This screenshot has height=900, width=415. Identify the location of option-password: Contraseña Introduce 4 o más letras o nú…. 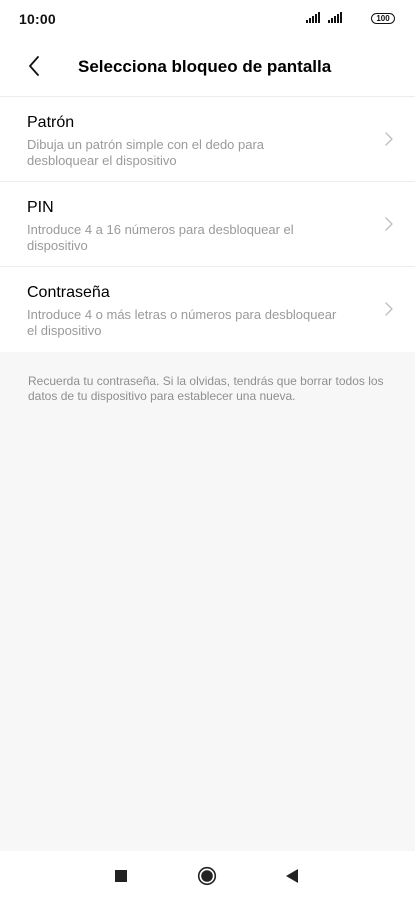
(207, 309).